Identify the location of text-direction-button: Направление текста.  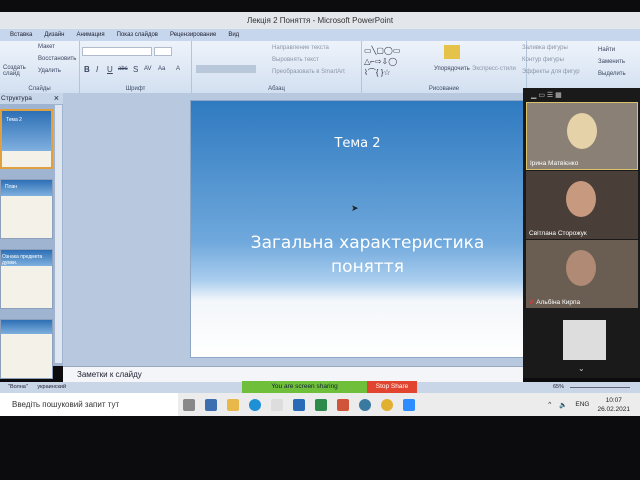
(300, 48).